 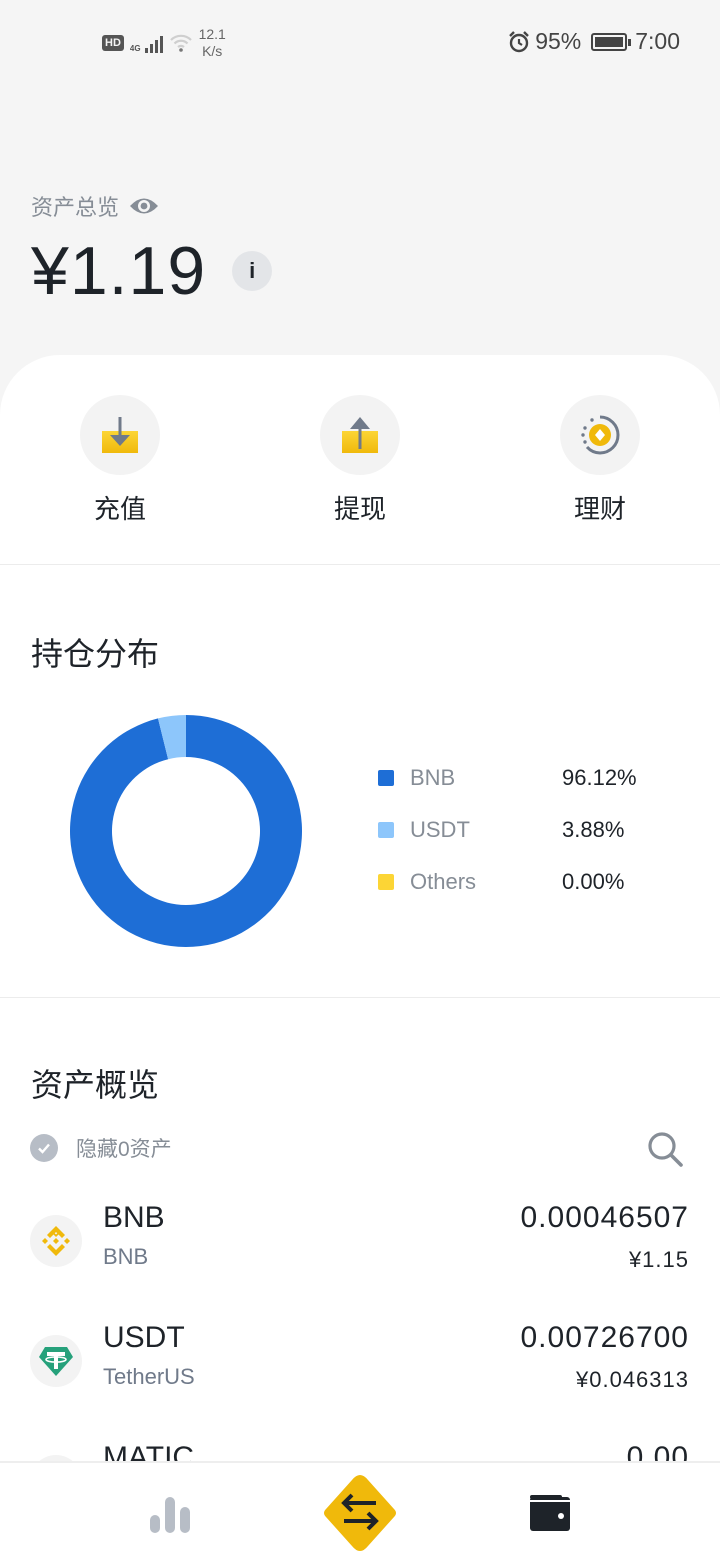 I want to click on usdt-icon, so click(x=56, y=1361).